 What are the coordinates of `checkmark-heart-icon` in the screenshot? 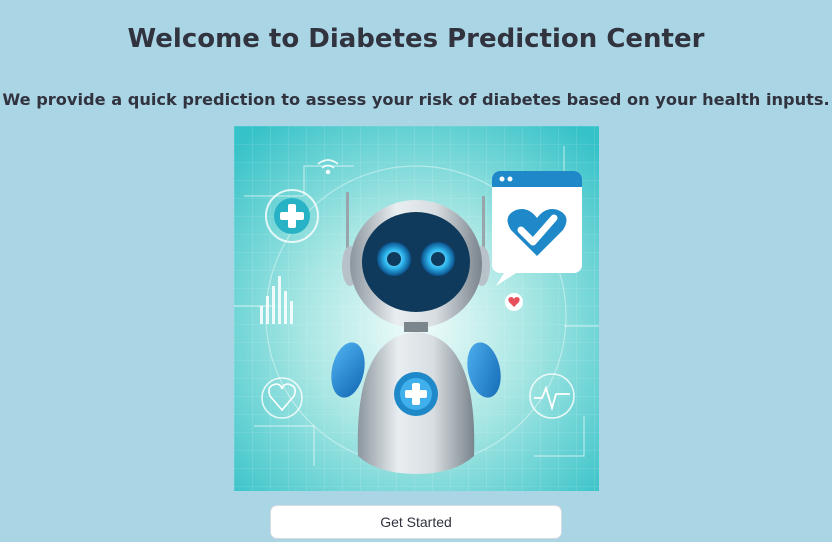 It's located at (537, 228).